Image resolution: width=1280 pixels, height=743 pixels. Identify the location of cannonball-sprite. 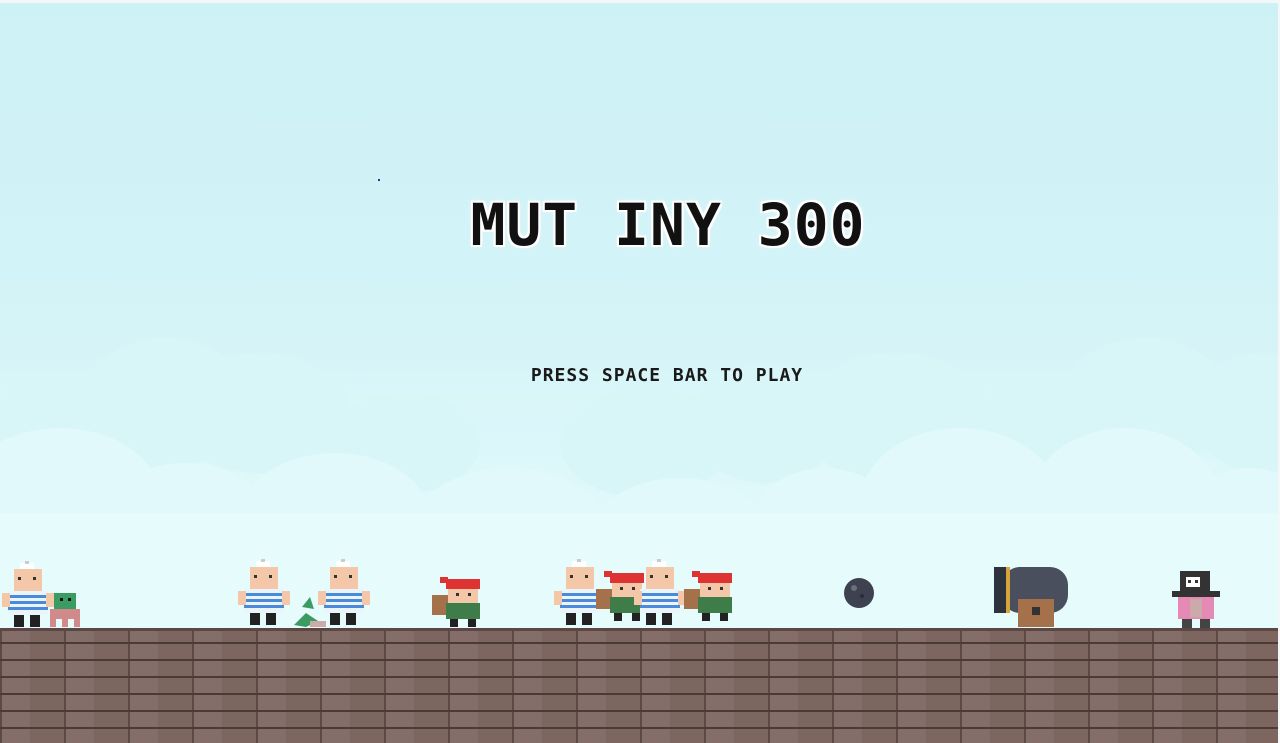
(859, 593).